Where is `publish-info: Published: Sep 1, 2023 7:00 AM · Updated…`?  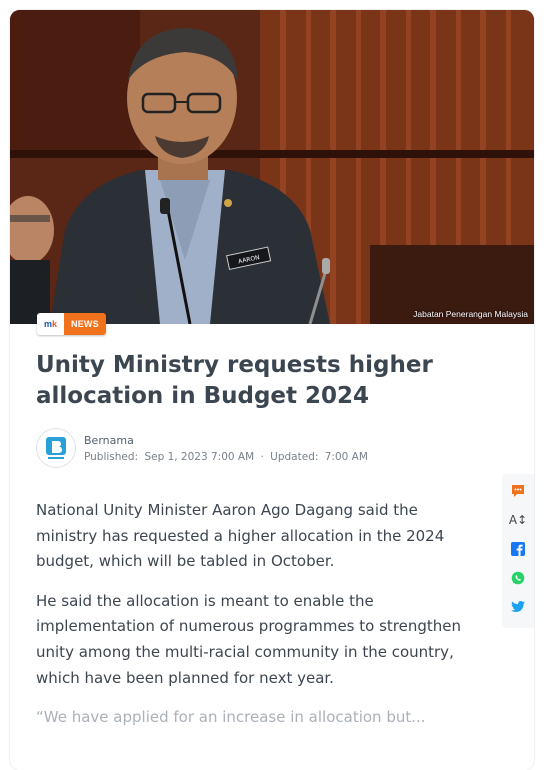 publish-info: Published: Sep 1, 2023 7:00 AM · Updated… is located at coordinates (227, 457).